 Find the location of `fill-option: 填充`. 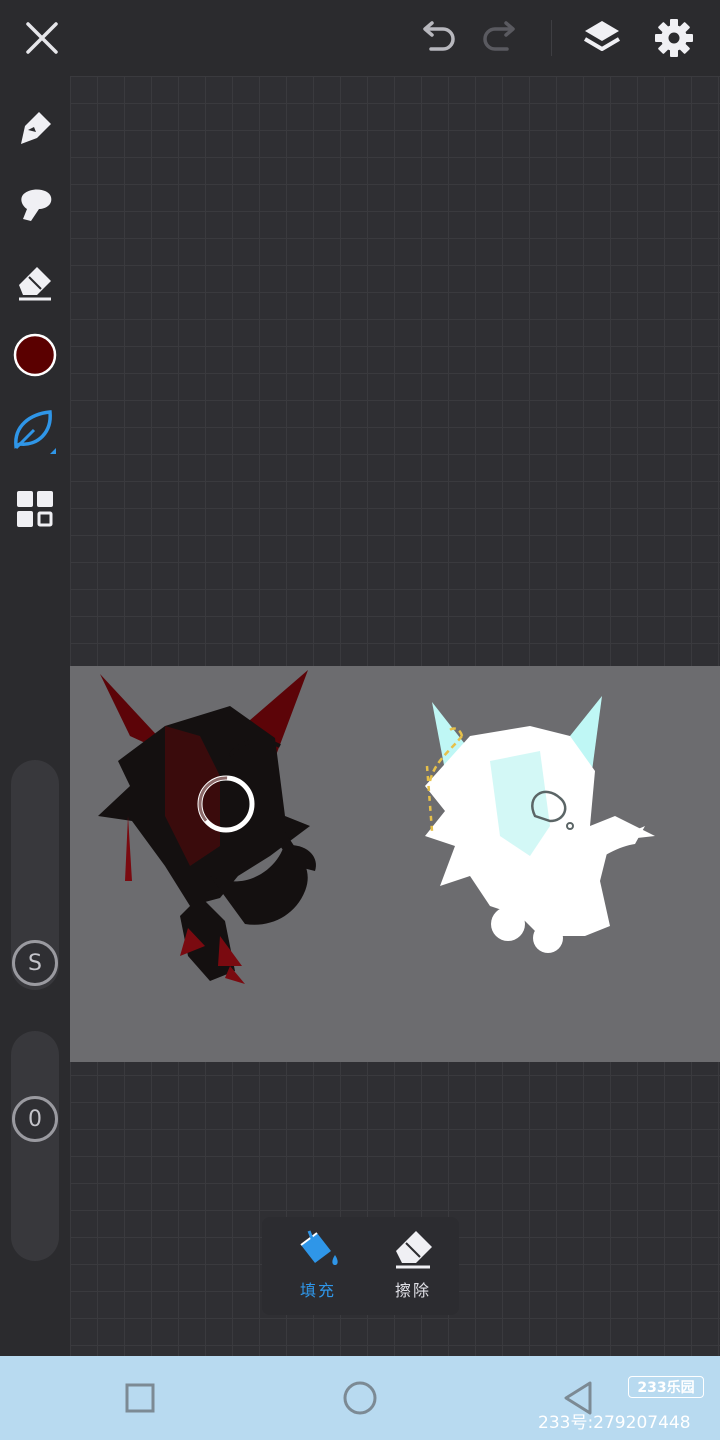

fill-option: 填充 is located at coordinates (318, 1267).